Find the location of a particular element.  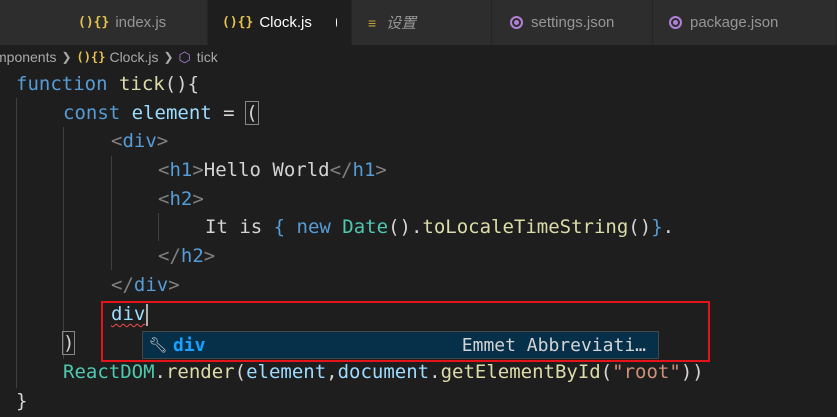

code-line-9: div is located at coordinates (130, 314).